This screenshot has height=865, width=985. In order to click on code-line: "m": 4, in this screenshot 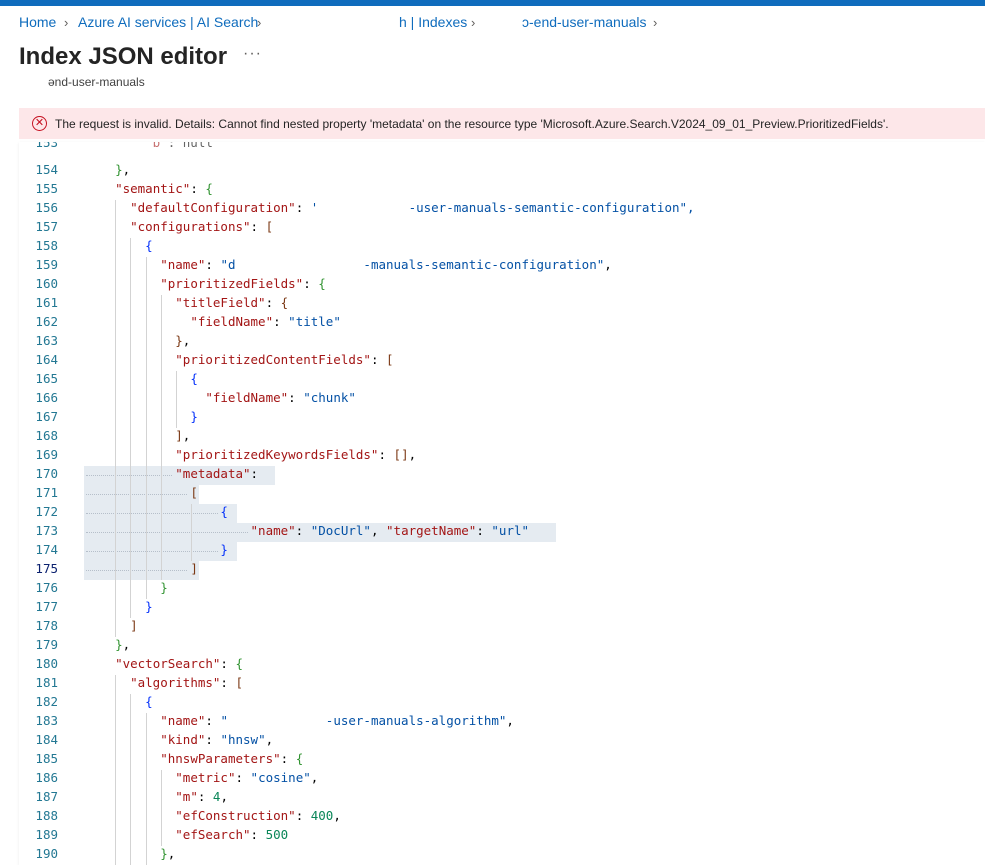, I will do `click(164, 796)`.